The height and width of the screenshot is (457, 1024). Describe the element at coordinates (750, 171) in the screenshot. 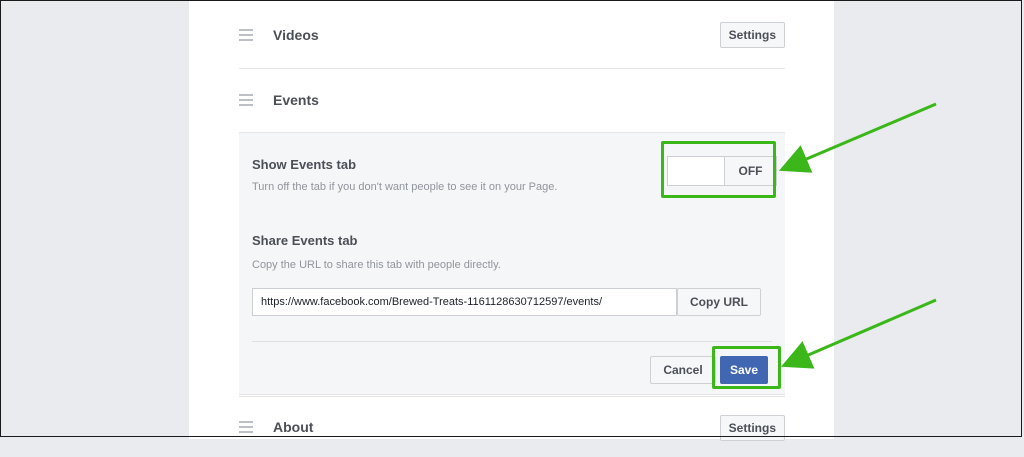

I see `toggle-state-label: OFF` at that location.